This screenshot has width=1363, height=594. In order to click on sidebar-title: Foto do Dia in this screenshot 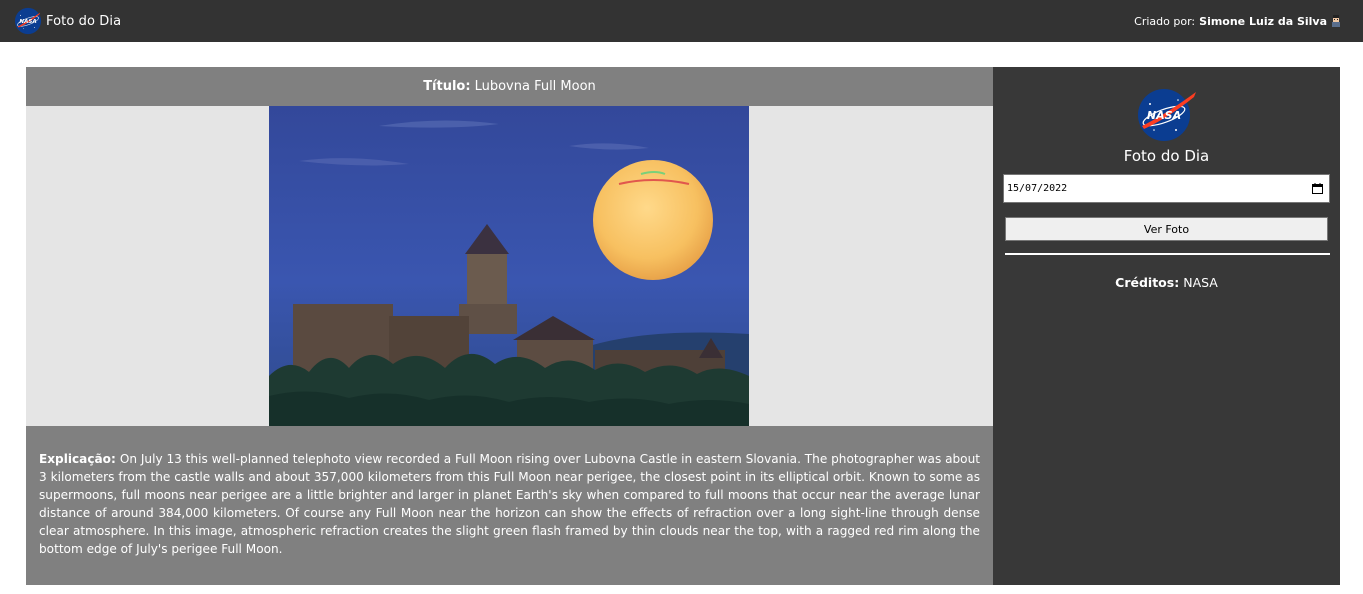, I will do `click(1166, 156)`.